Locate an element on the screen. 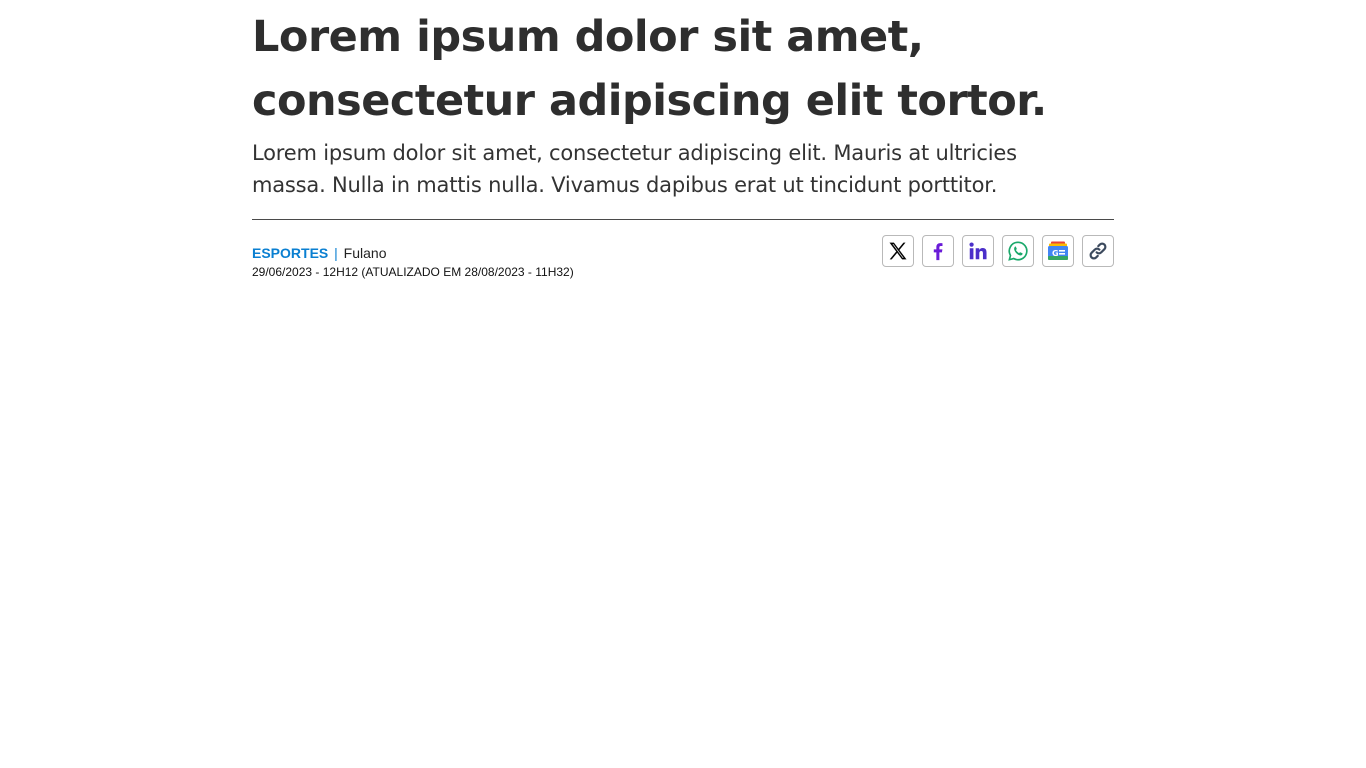 This screenshot has height=768, width=1366. svg-text: G is located at coordinates (1055, 253).